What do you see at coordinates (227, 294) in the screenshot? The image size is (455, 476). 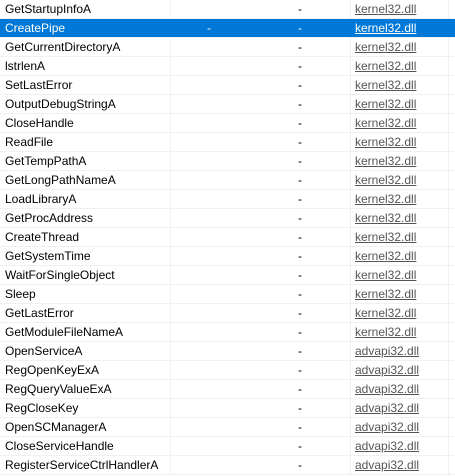 I see `table-row: Sleep - kernel32.dll` at bounding box center [227, 294].